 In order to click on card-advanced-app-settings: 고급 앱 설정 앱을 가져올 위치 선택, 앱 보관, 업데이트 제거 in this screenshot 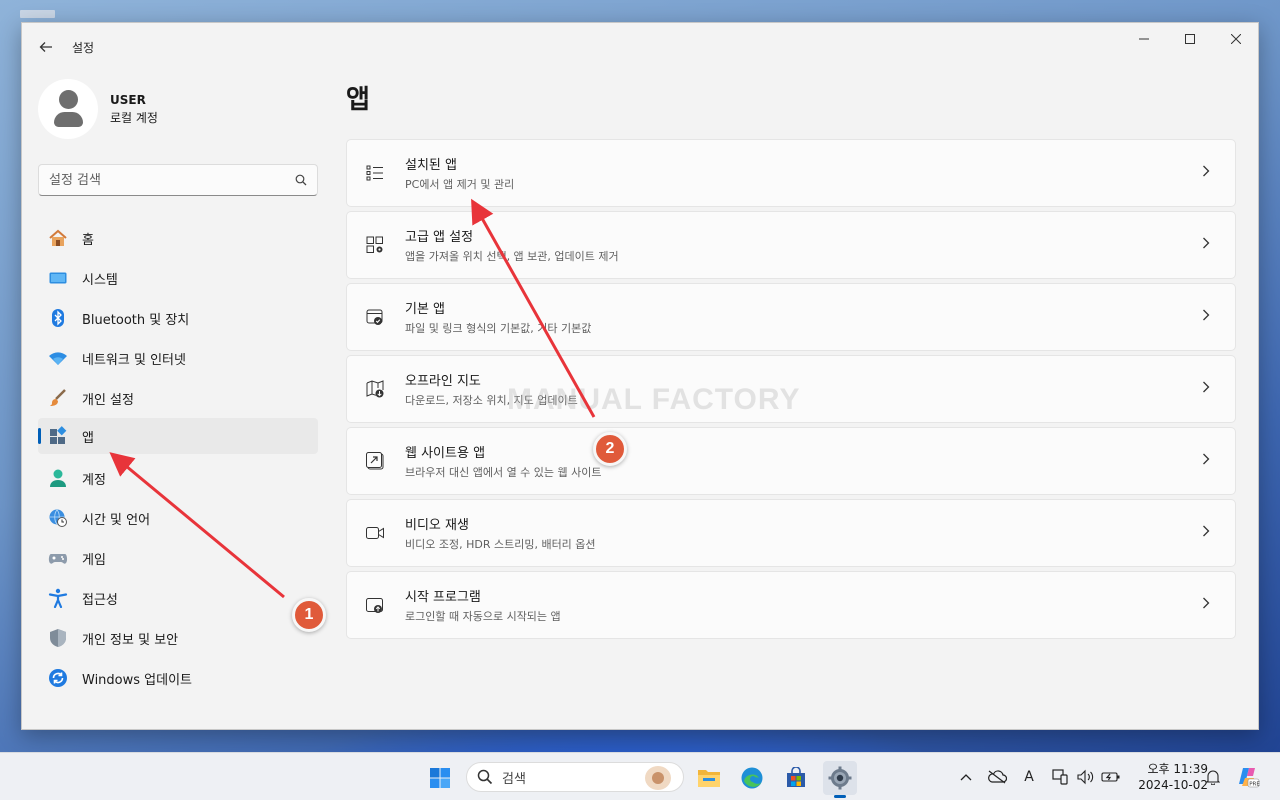, I will do `click(791, 245)`.